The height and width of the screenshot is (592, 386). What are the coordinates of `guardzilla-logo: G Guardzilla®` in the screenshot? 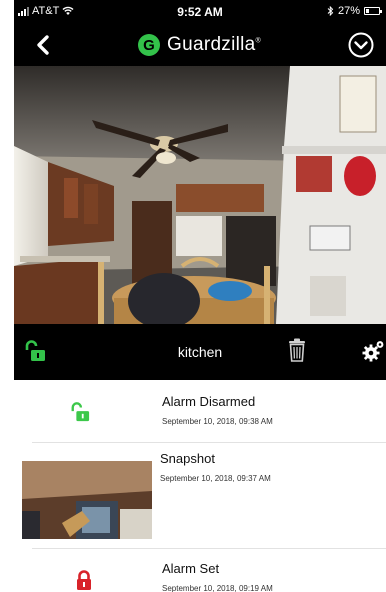 It's located at (199, 45).